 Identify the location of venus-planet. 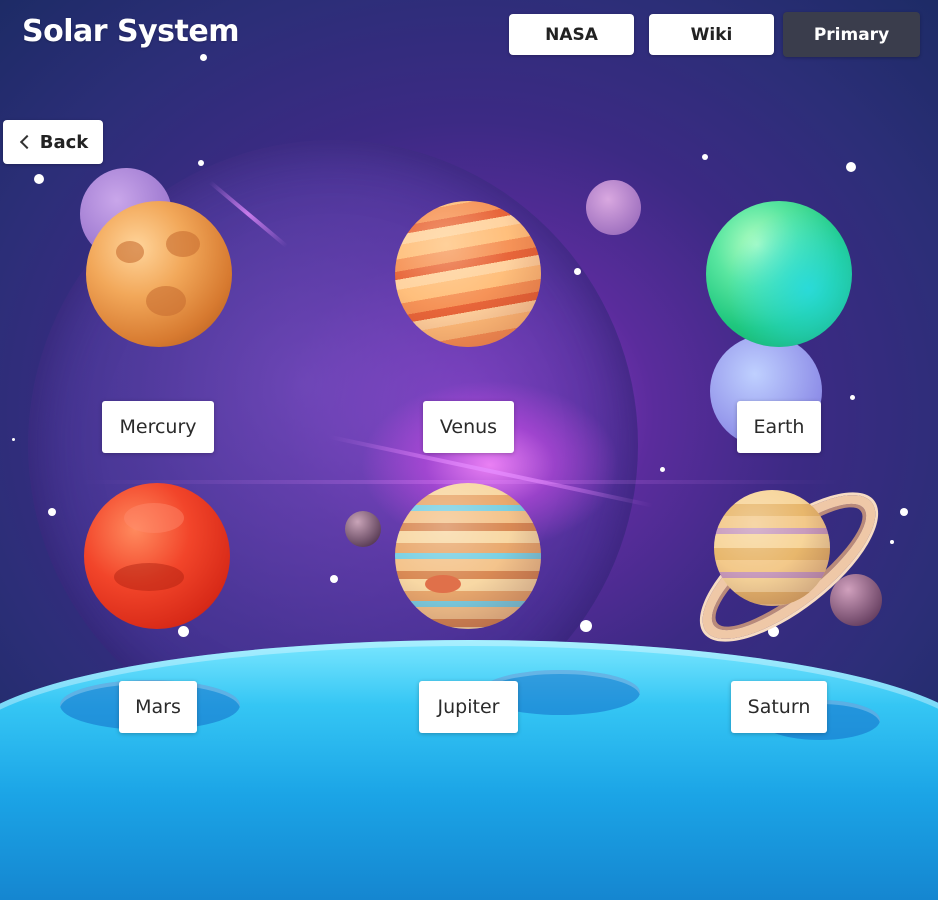
(468, 274).